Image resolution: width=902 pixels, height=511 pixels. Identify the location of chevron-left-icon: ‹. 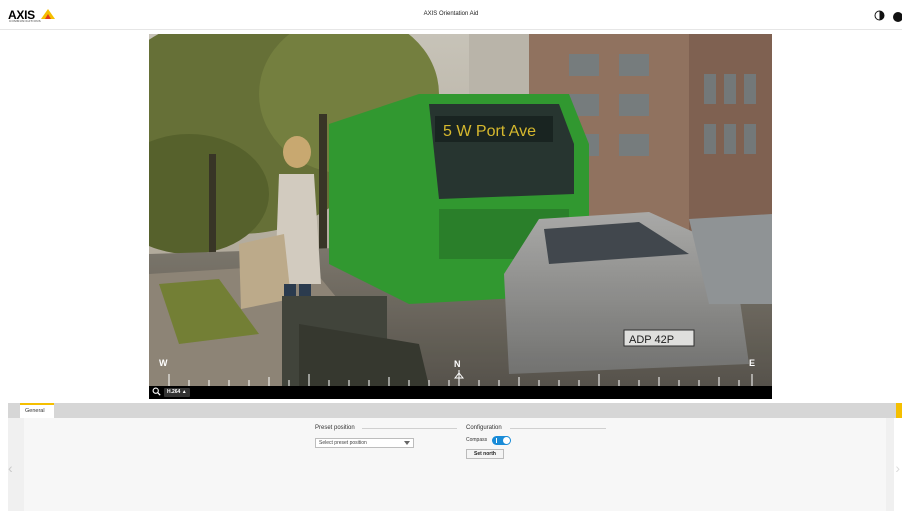
(10, 468).